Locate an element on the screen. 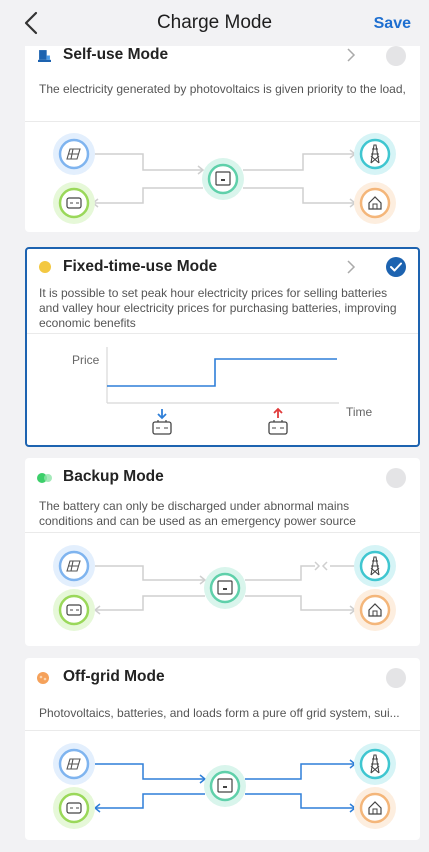 This screenshot has width=429, height=852. page-title: Charge Mode is located at coordinates (214, 22).